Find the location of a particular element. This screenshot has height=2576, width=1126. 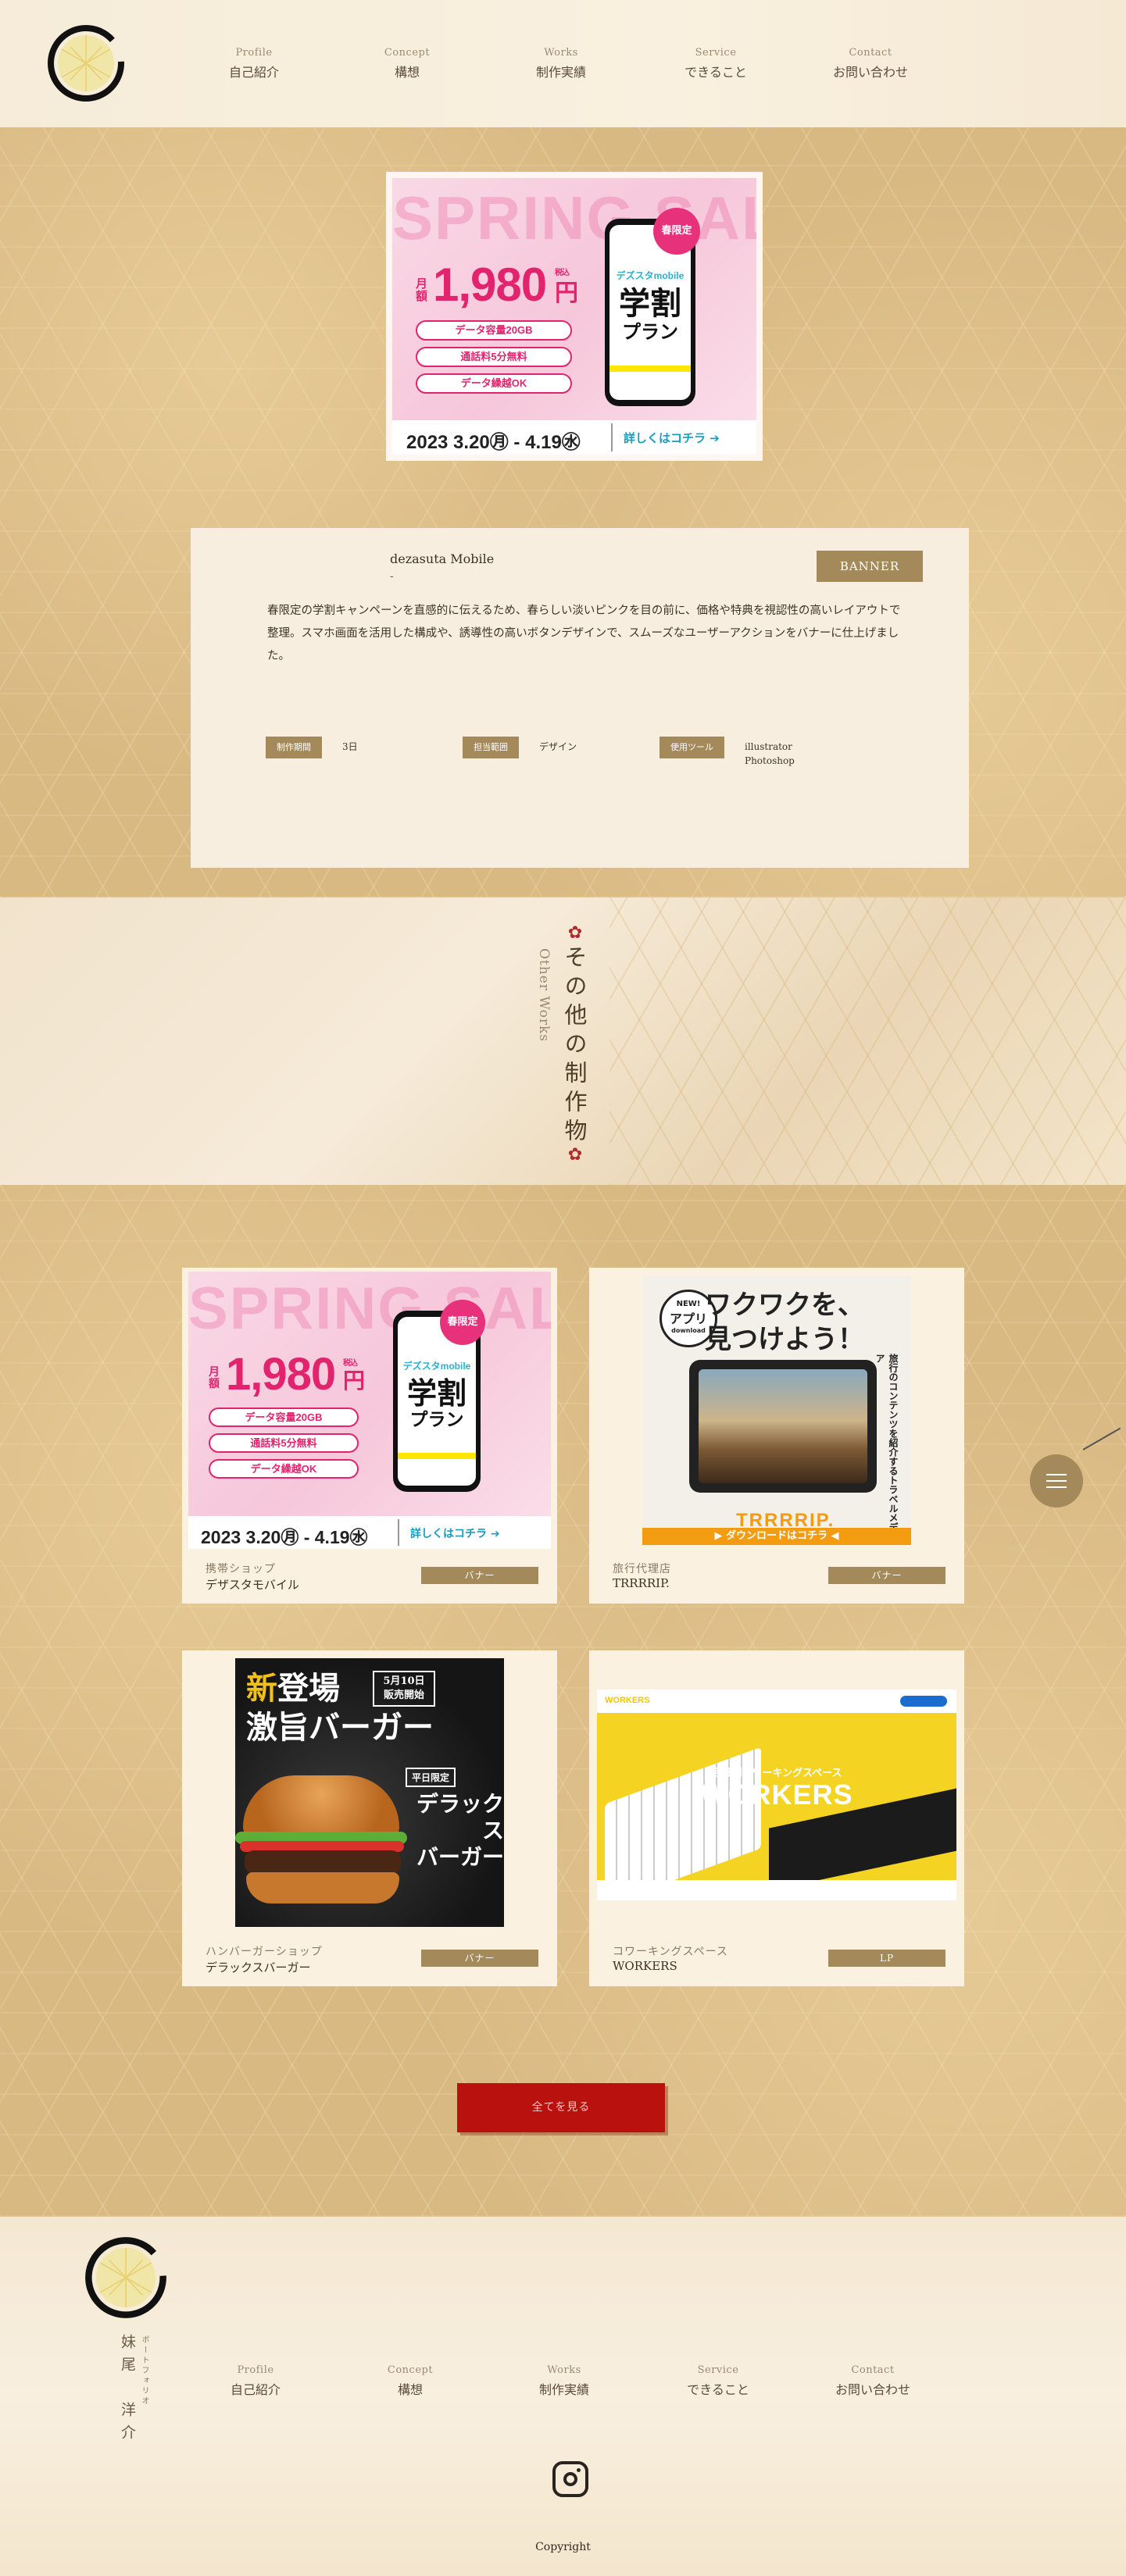

burger-date-1: 5月10日 is located at coordinates (404, 1681).